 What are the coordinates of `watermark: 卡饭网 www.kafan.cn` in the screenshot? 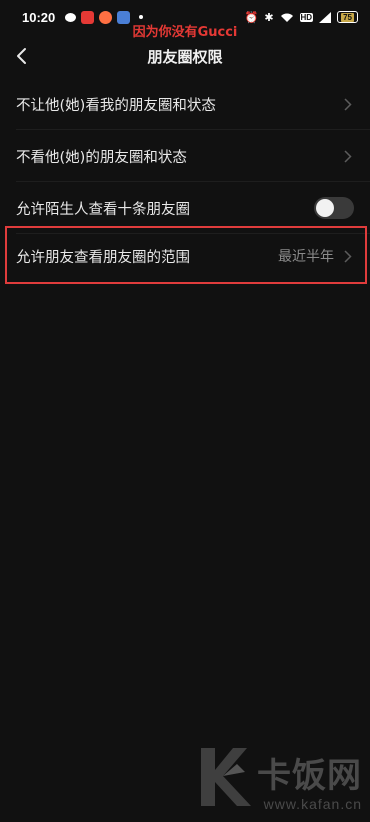 It's located at (277, 777).